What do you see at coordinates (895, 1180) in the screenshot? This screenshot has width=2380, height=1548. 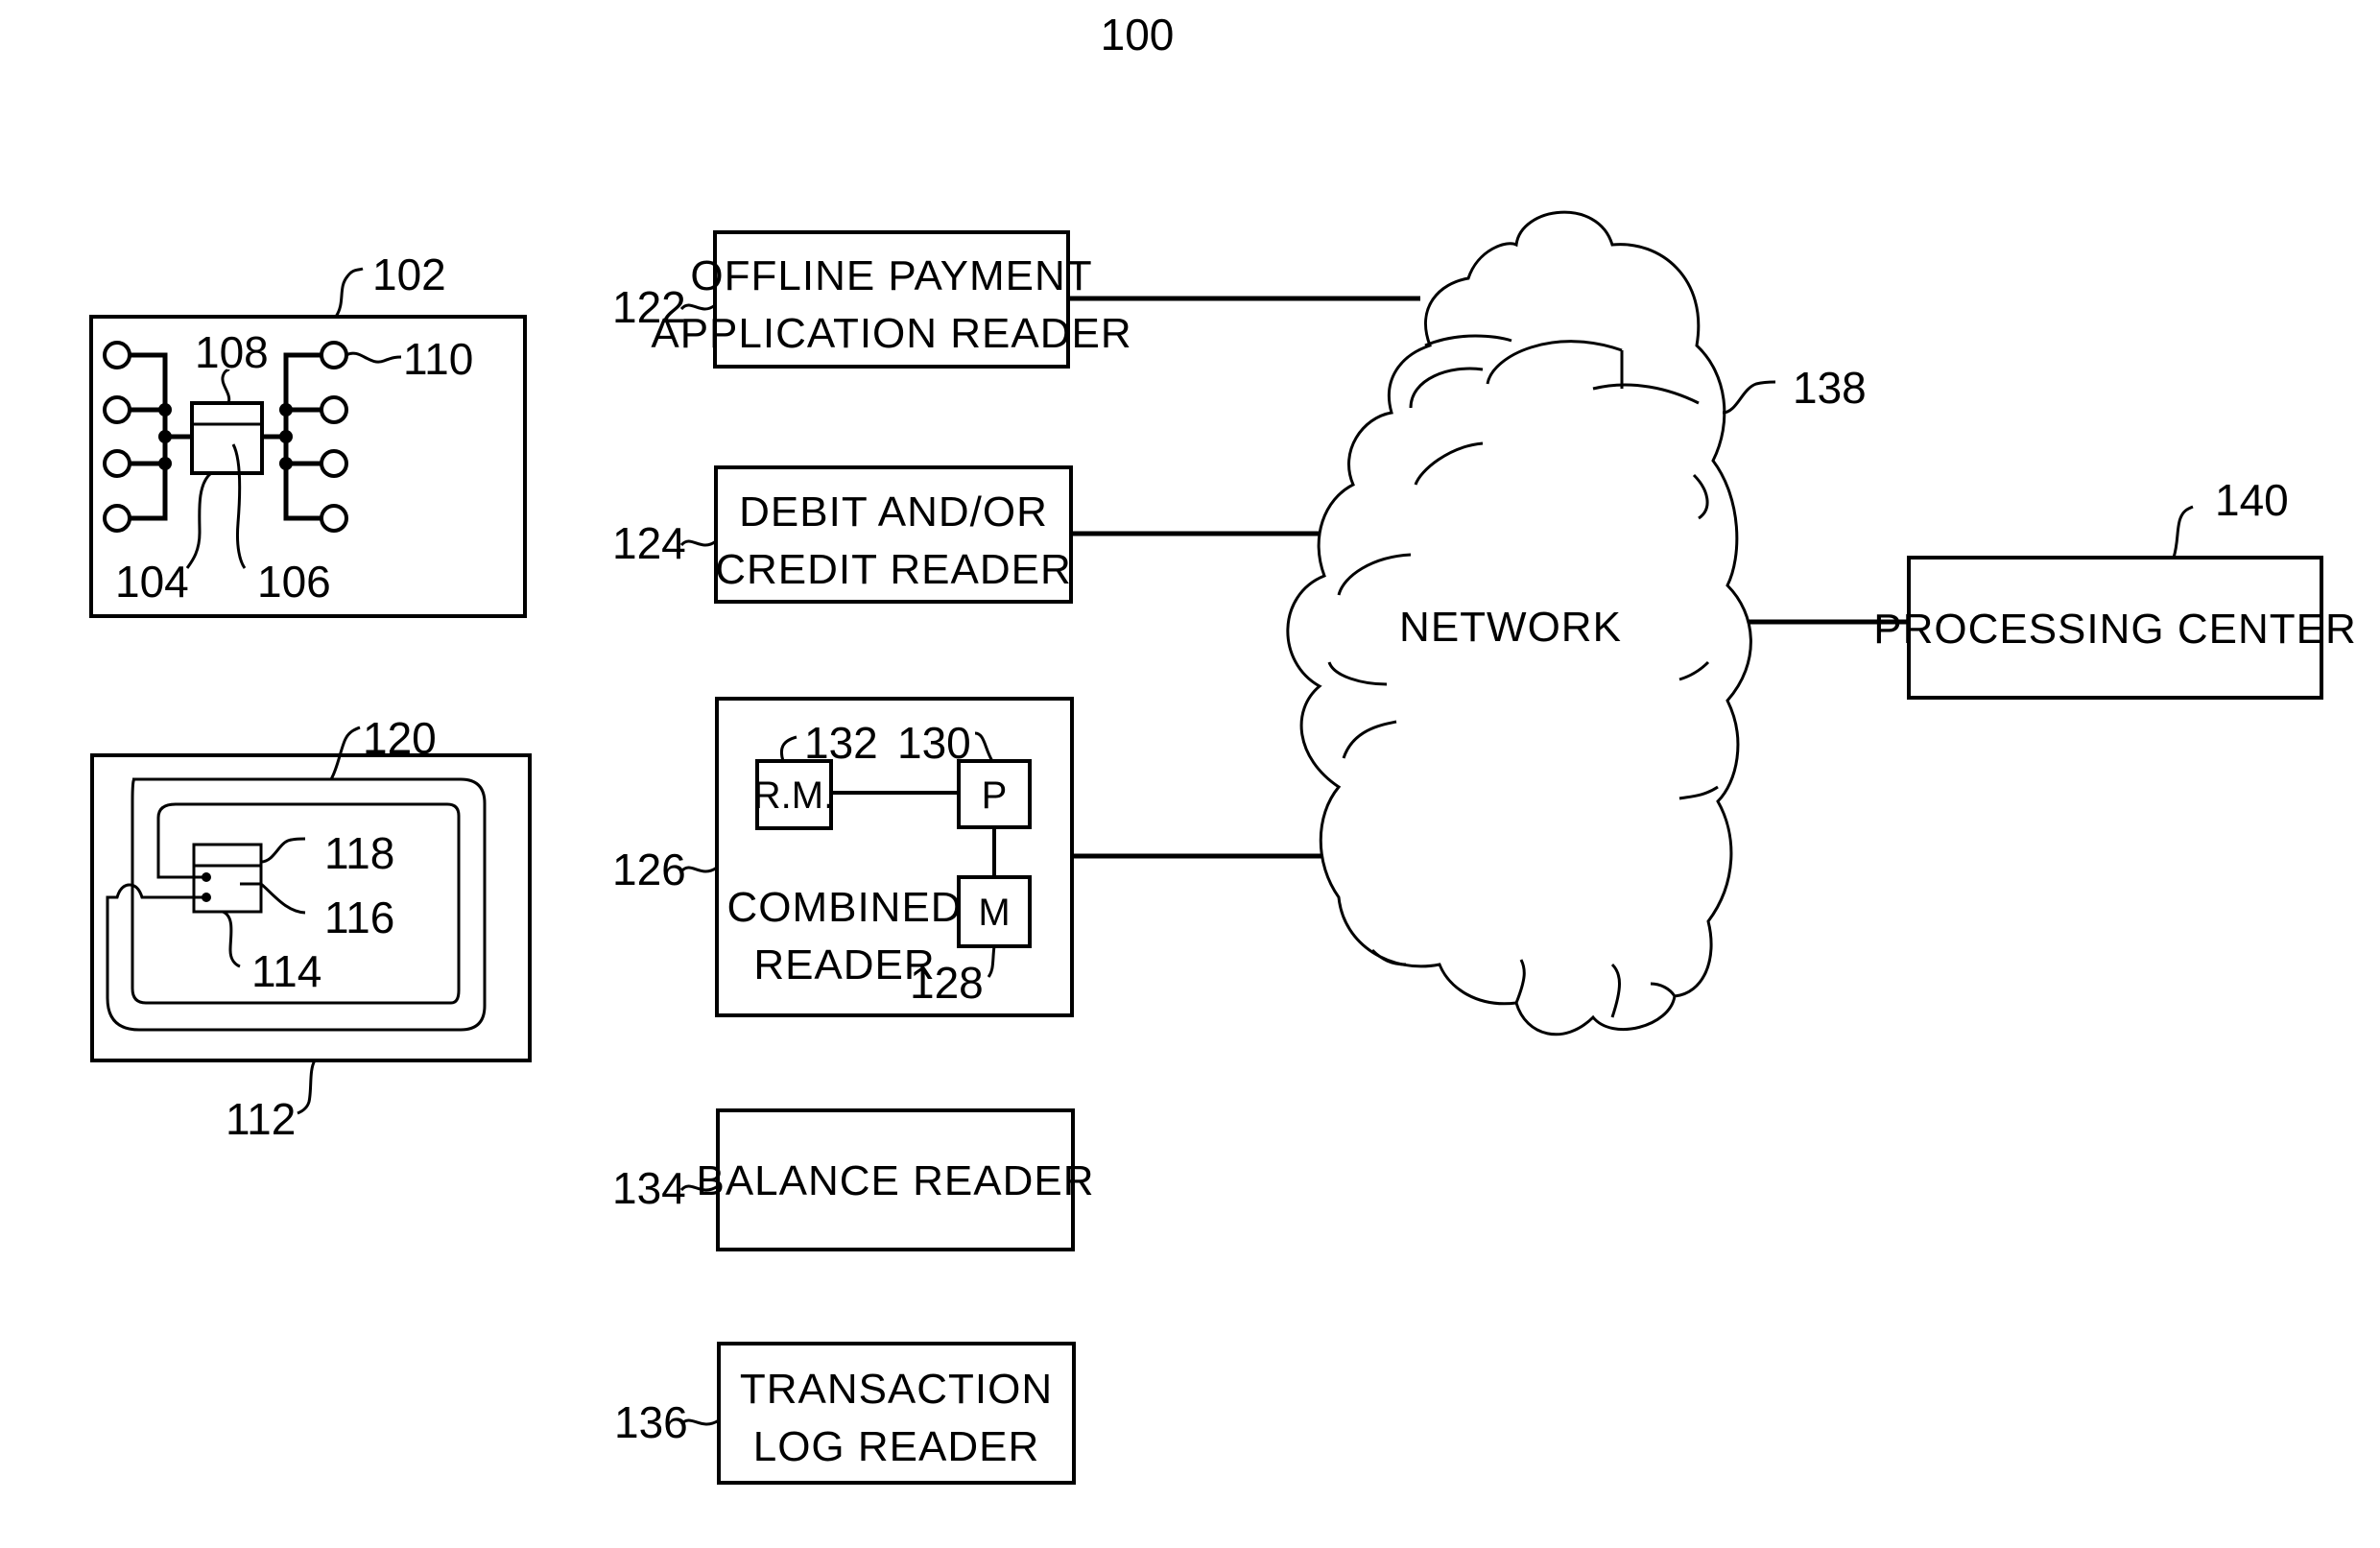 I see `reader-134-line1: BALANCE READER` at bounding box center [895, 1180].